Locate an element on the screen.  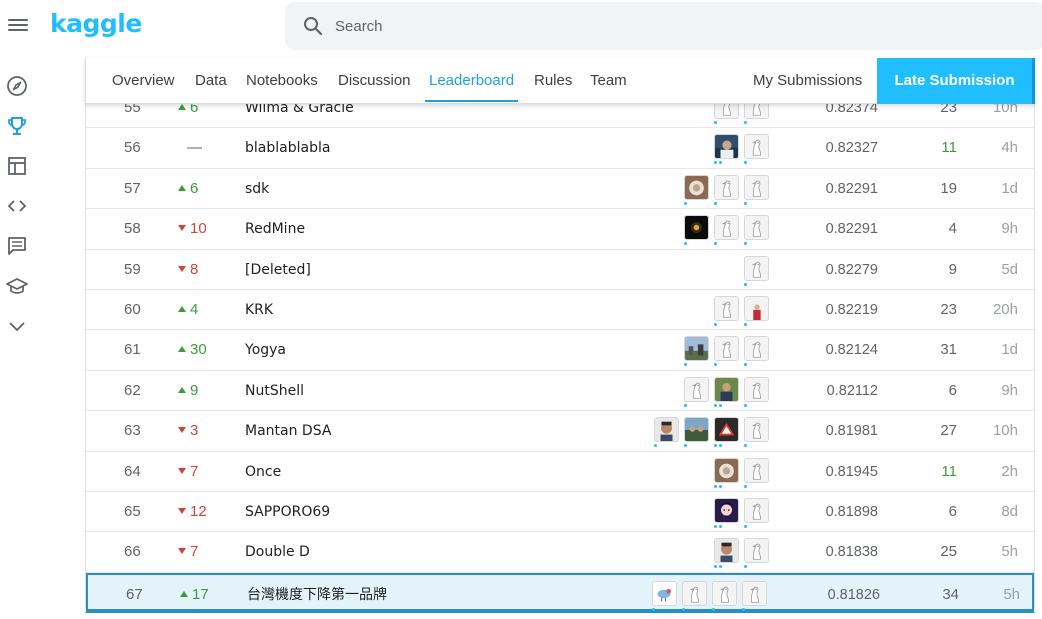
table-row: 56 — blablablabla 0.82327 11 4h is located at coordinates (560, 148).